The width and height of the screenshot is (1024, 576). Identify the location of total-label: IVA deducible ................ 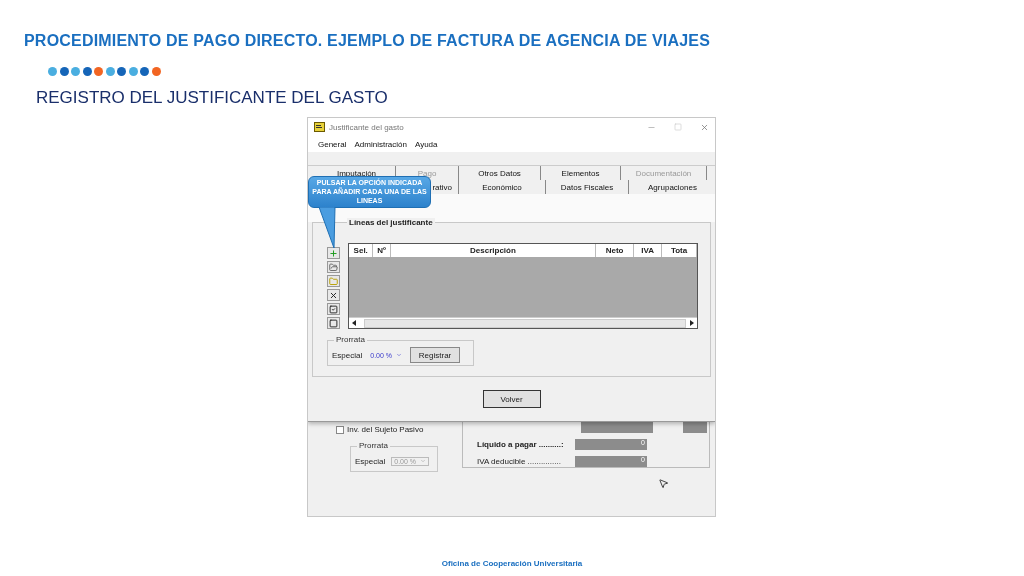
(519, 461).